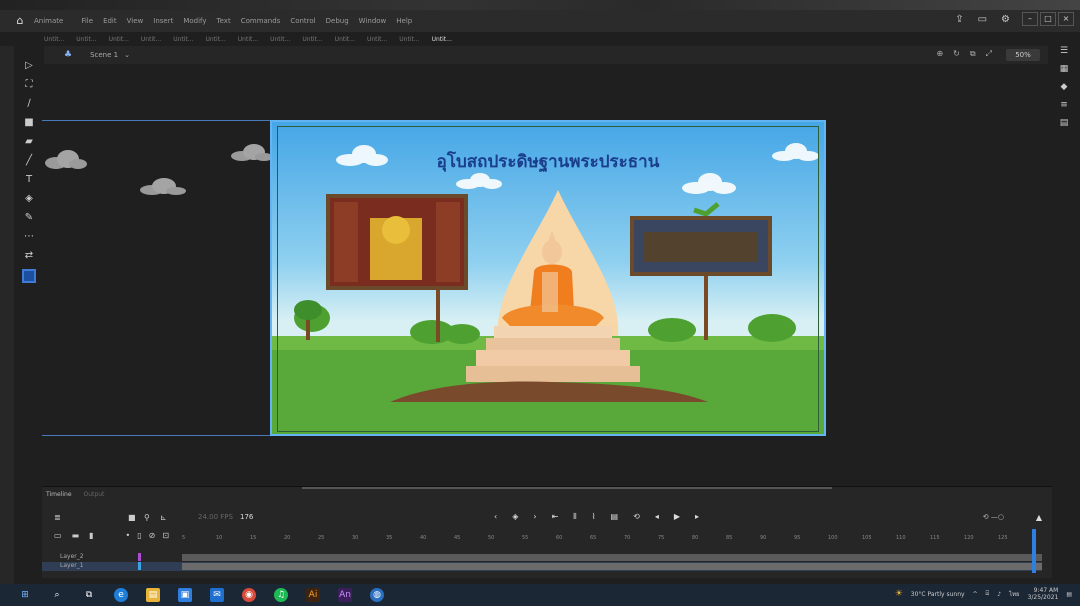  I want to click on text-tool-icon: T, so click(29, 179).